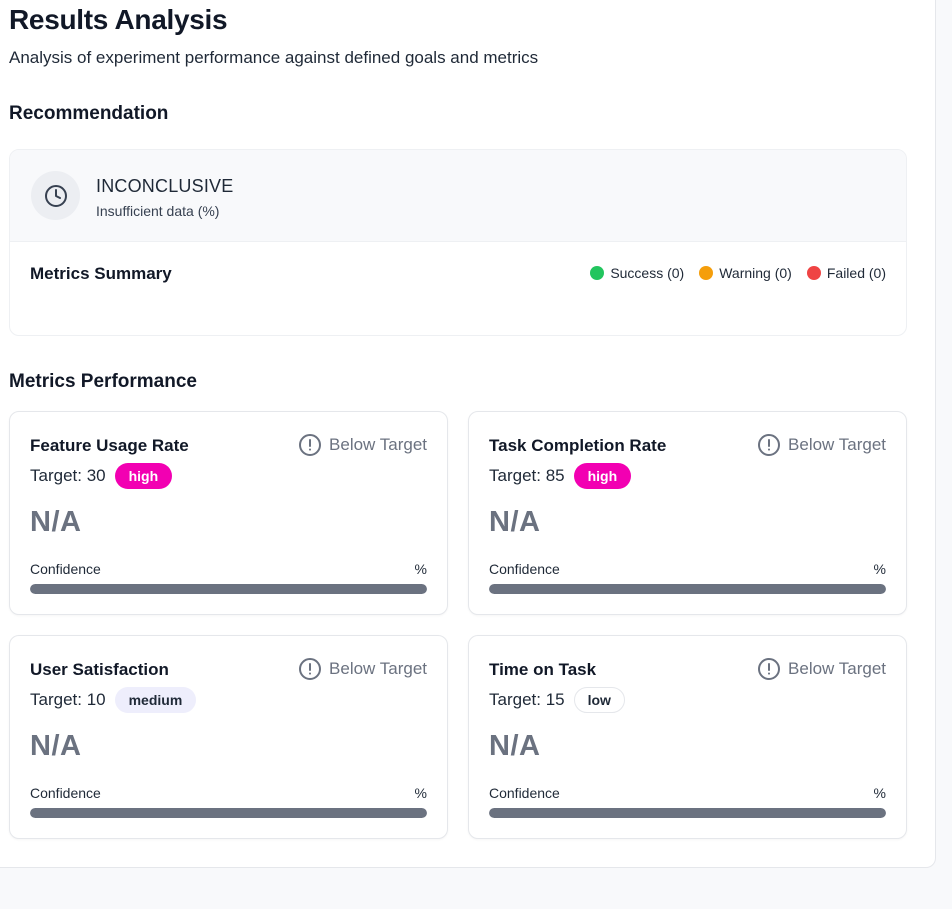  I want to click on metric-target: Target: 30 high, so click(101, 476).